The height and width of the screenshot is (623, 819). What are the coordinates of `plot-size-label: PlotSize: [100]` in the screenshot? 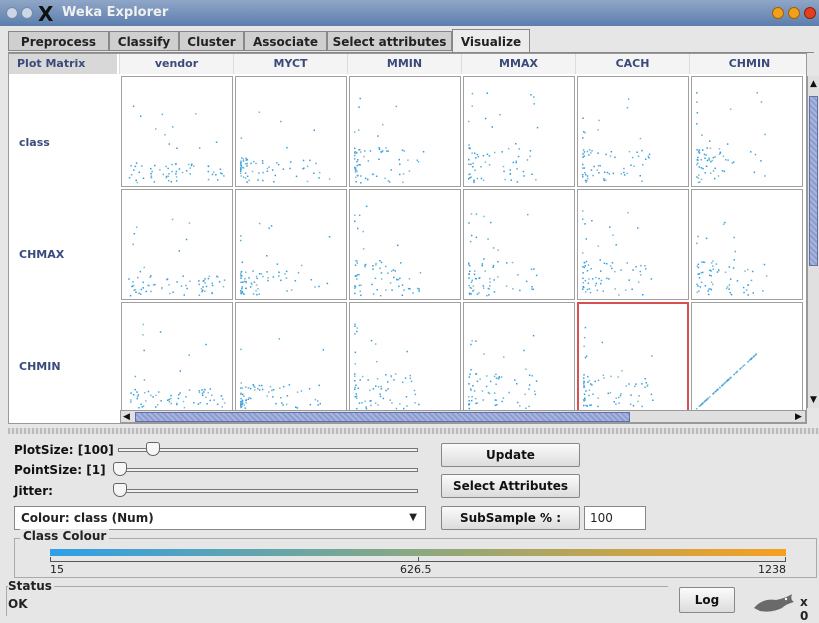 It's located at (64, 450).